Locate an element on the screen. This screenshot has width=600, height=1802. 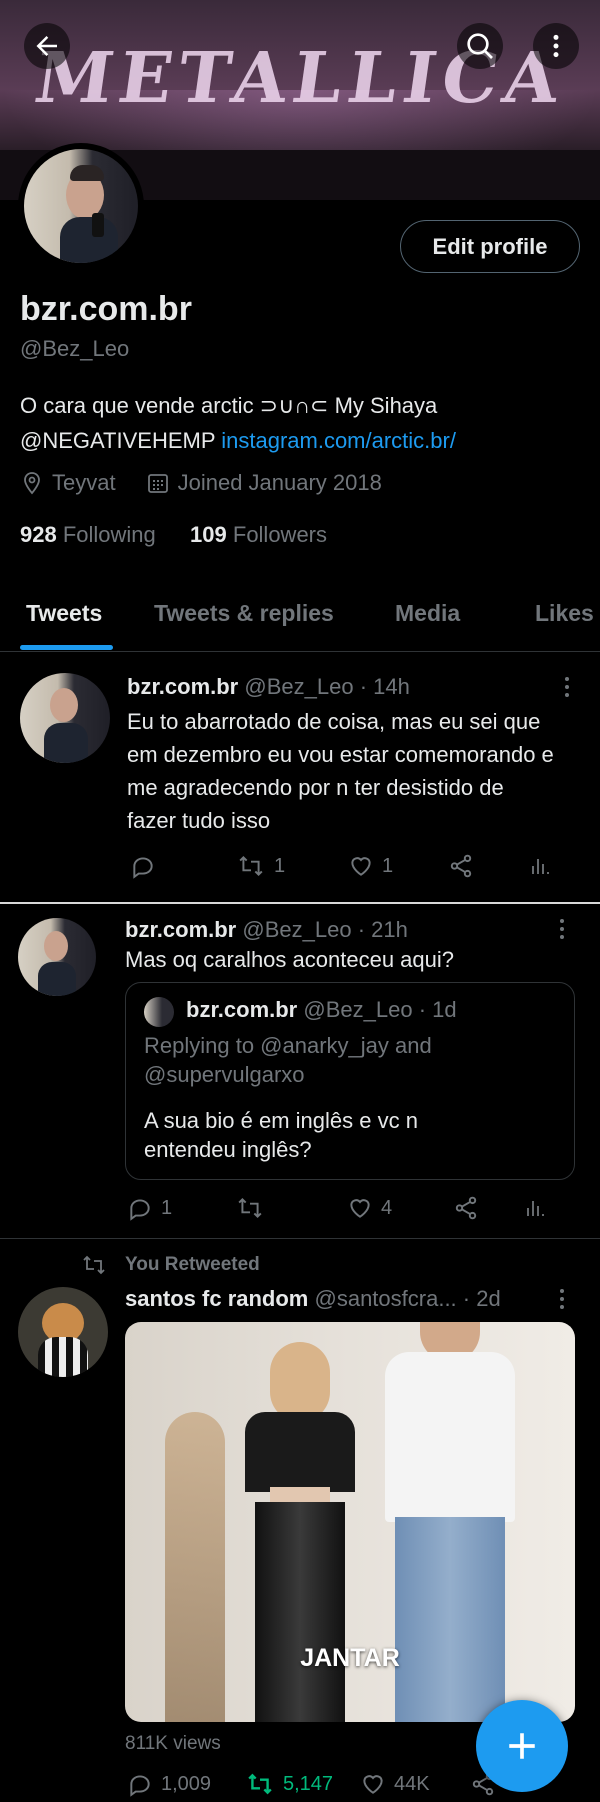
reply-count: 1 is located at coordinates (167, 1207).